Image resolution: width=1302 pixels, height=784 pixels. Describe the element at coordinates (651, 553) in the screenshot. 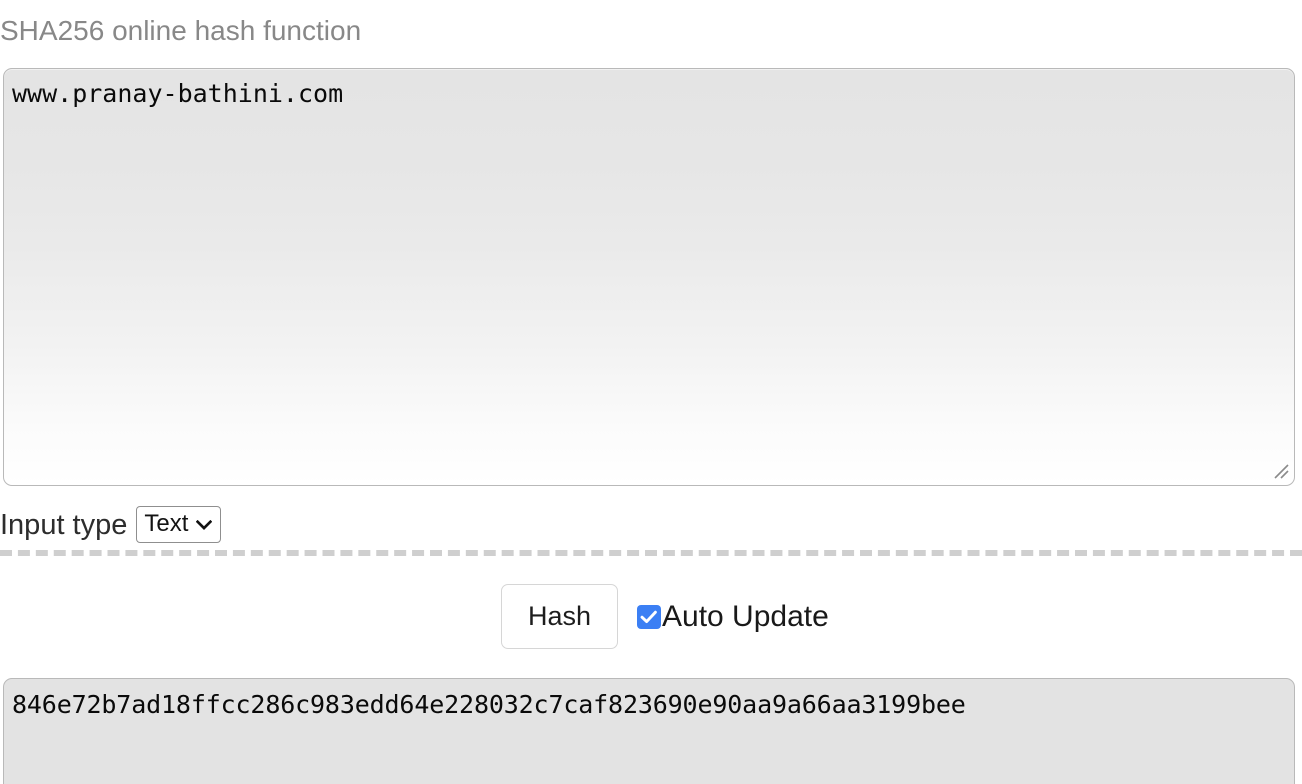

I see `section-divider` at that location.